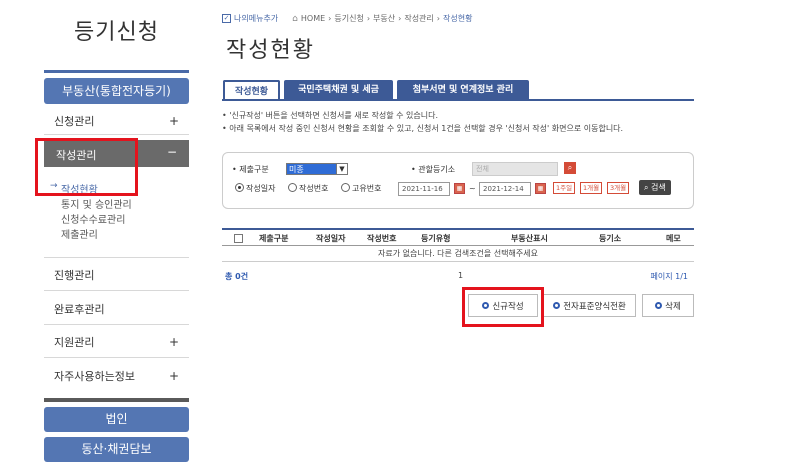  What do you see at coordinates (94, 376) in the screenshot?
I see `sidebar-item-label: 자주사용하는정보` at bounding box center [94, 376].